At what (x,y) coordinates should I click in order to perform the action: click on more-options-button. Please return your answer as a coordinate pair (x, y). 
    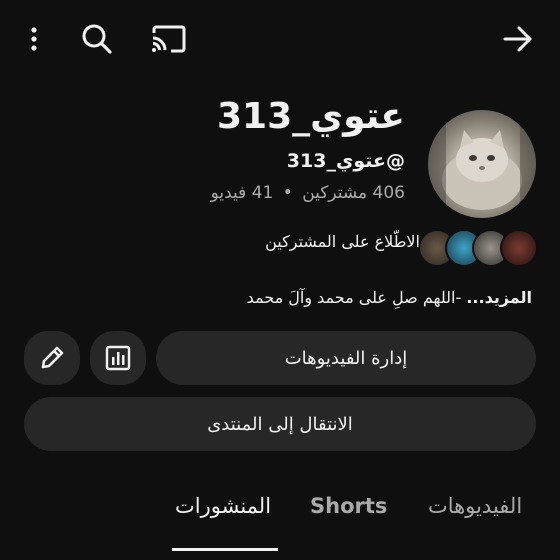
    Looking at the image, I should click on (34, 39).